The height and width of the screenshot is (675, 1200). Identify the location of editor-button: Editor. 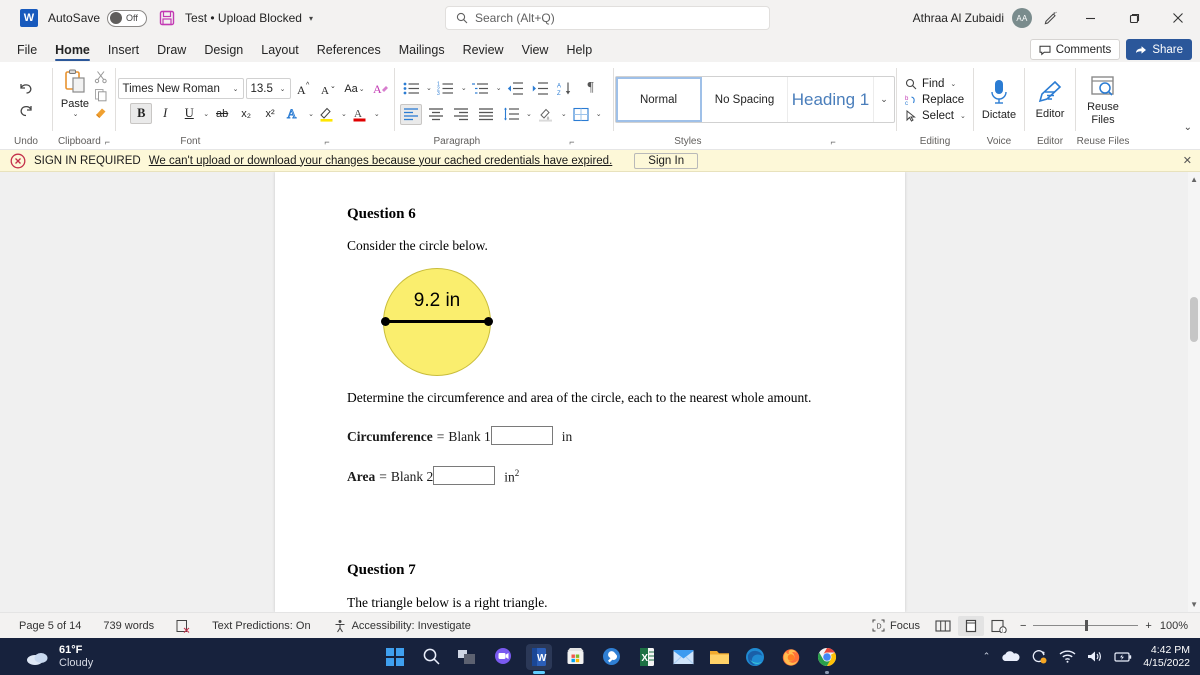
(1050, 99).